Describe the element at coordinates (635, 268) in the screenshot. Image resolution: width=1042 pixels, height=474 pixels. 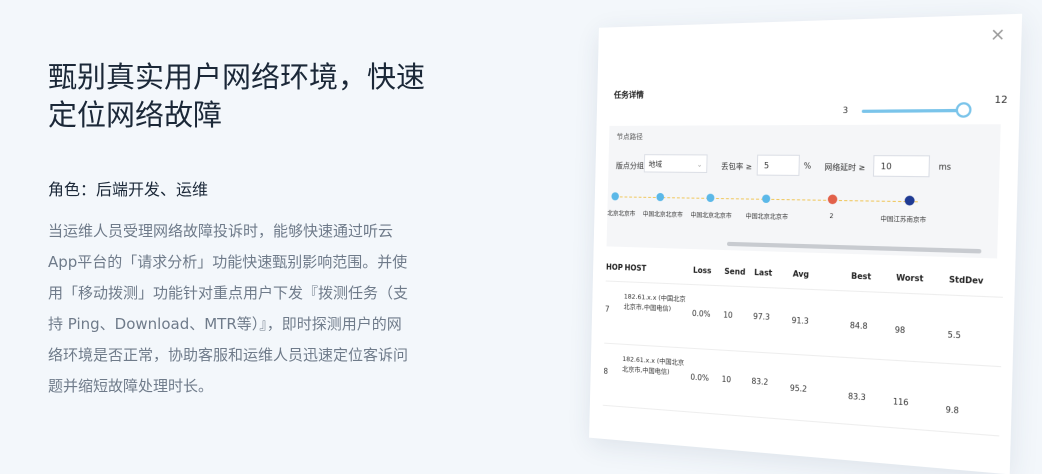
I see `column-header: HOST` at that location.